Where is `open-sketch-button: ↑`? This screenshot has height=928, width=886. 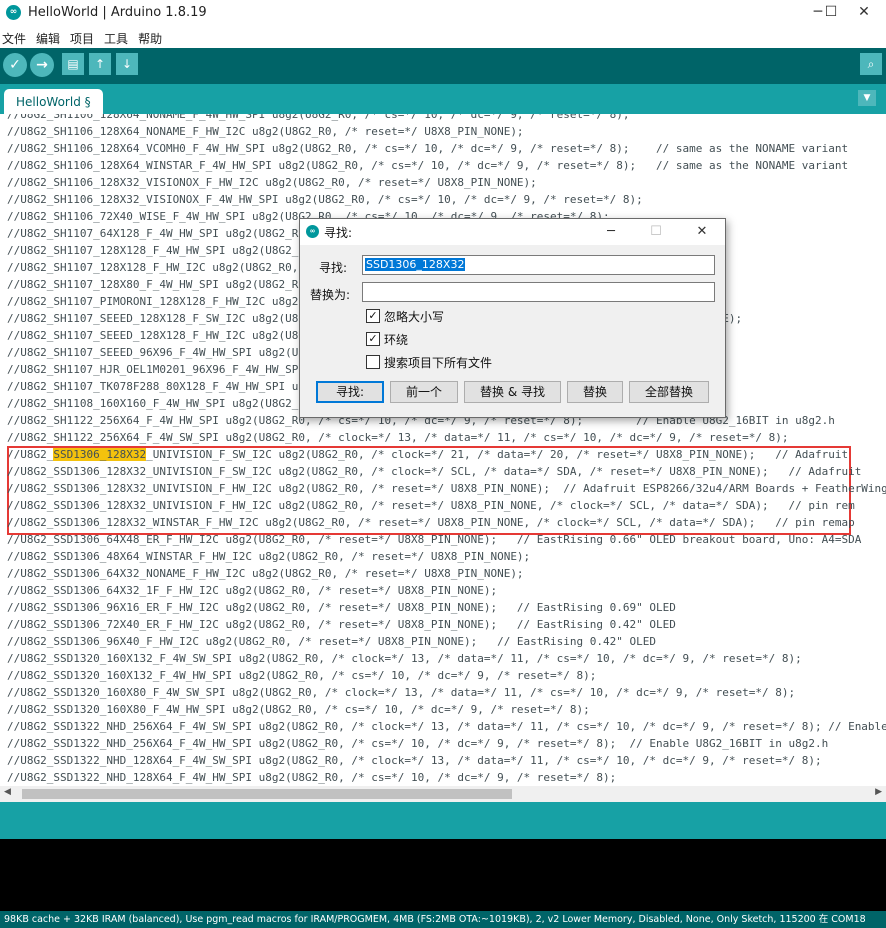
open-sketch-button: ↑ is located at coordinates (100, 64).